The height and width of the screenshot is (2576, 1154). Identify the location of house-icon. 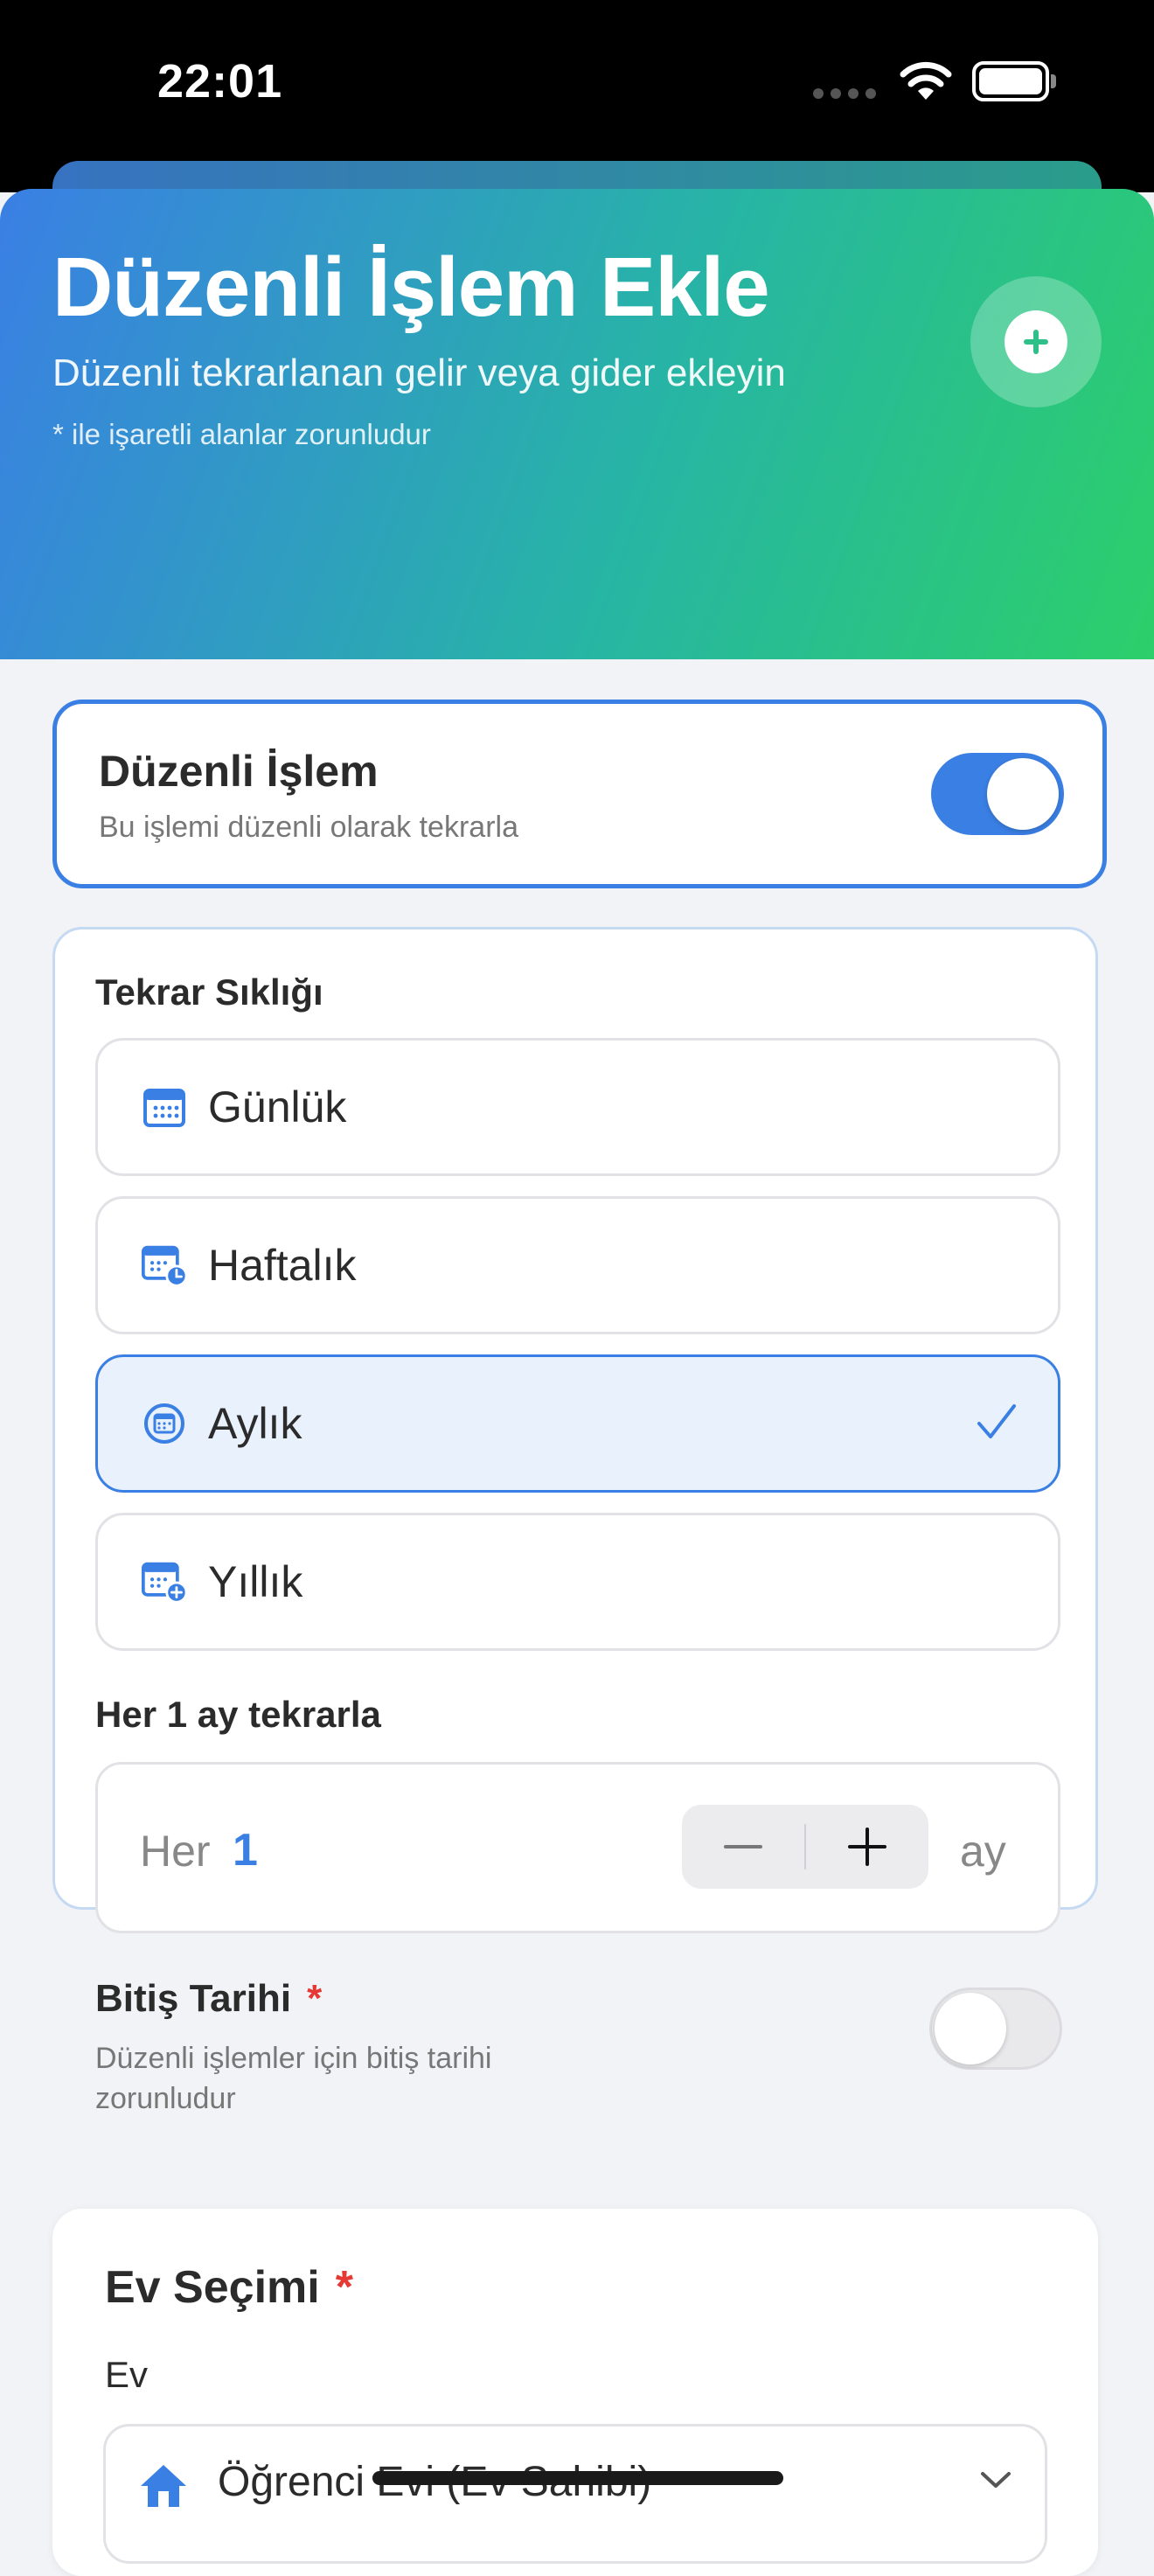
(163, 2488).